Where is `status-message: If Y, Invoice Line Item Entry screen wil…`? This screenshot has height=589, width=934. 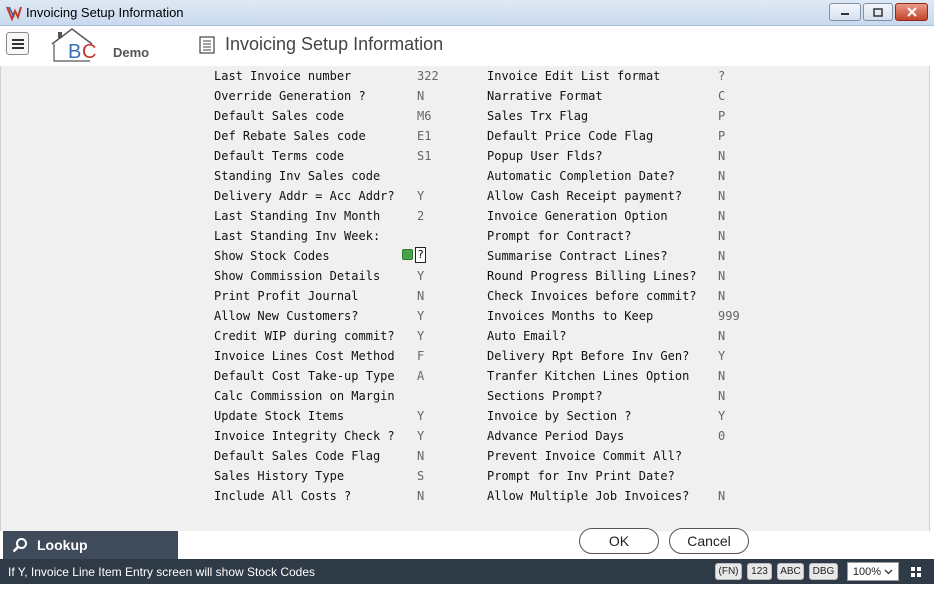
status-message: If Y, Invoice Line Item Entry screen wil… is located at coordinates (162, 572).